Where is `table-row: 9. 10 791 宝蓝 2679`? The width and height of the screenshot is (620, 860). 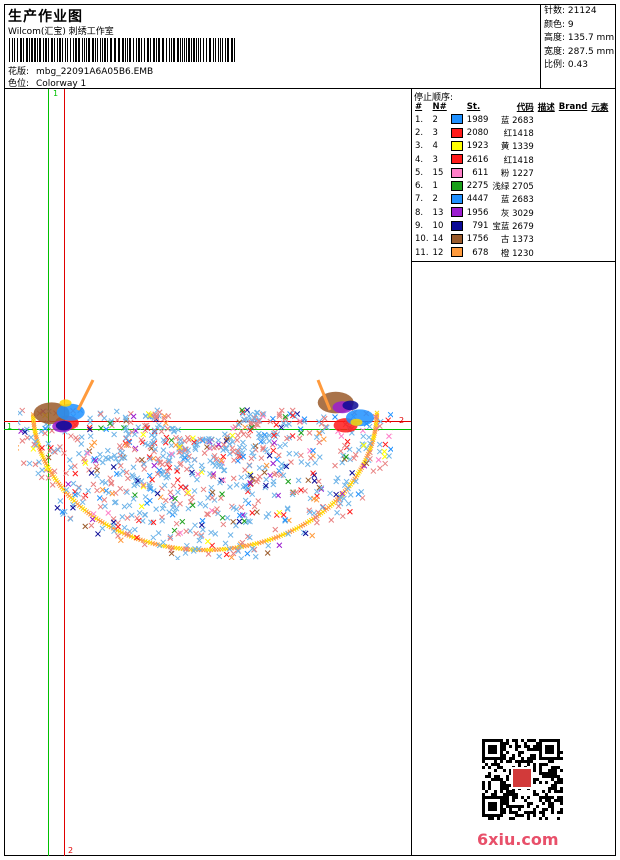
table-row: 9. 10 791 宝蓝 2679 is located at coordinates (511, 225).